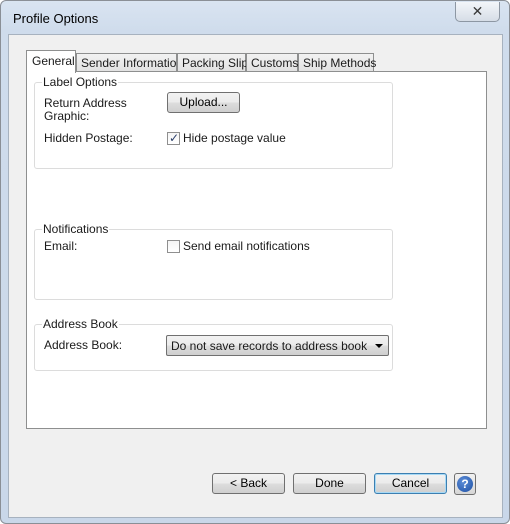  Describe the element at coordinates (88, 138) in the screenshot. I see `hidden-postage-label: Hidden Postage:` at that location.